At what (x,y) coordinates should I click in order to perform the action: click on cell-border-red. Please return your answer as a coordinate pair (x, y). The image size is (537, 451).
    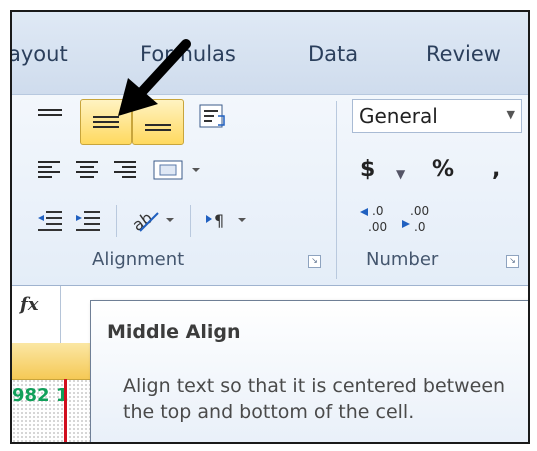
    Looking at the image, I should click on (65, 410).